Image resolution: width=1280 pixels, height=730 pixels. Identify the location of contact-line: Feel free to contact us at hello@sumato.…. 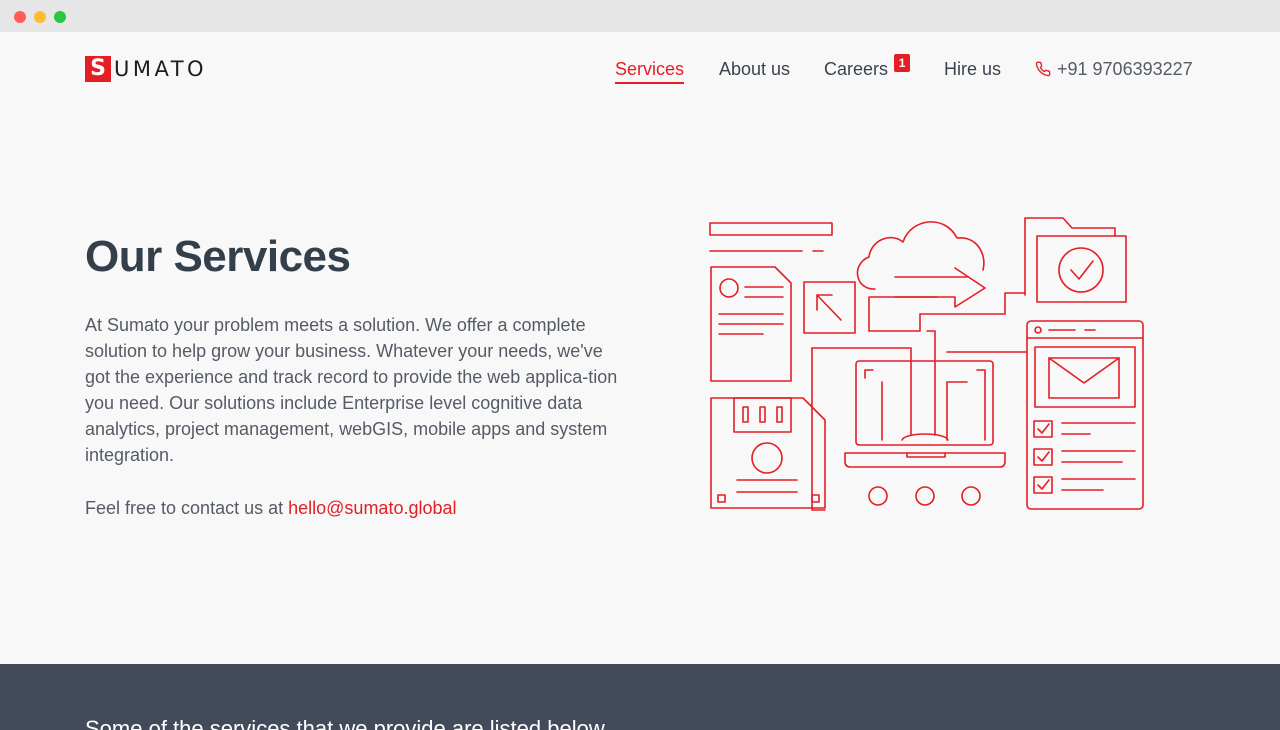
(271, 508).